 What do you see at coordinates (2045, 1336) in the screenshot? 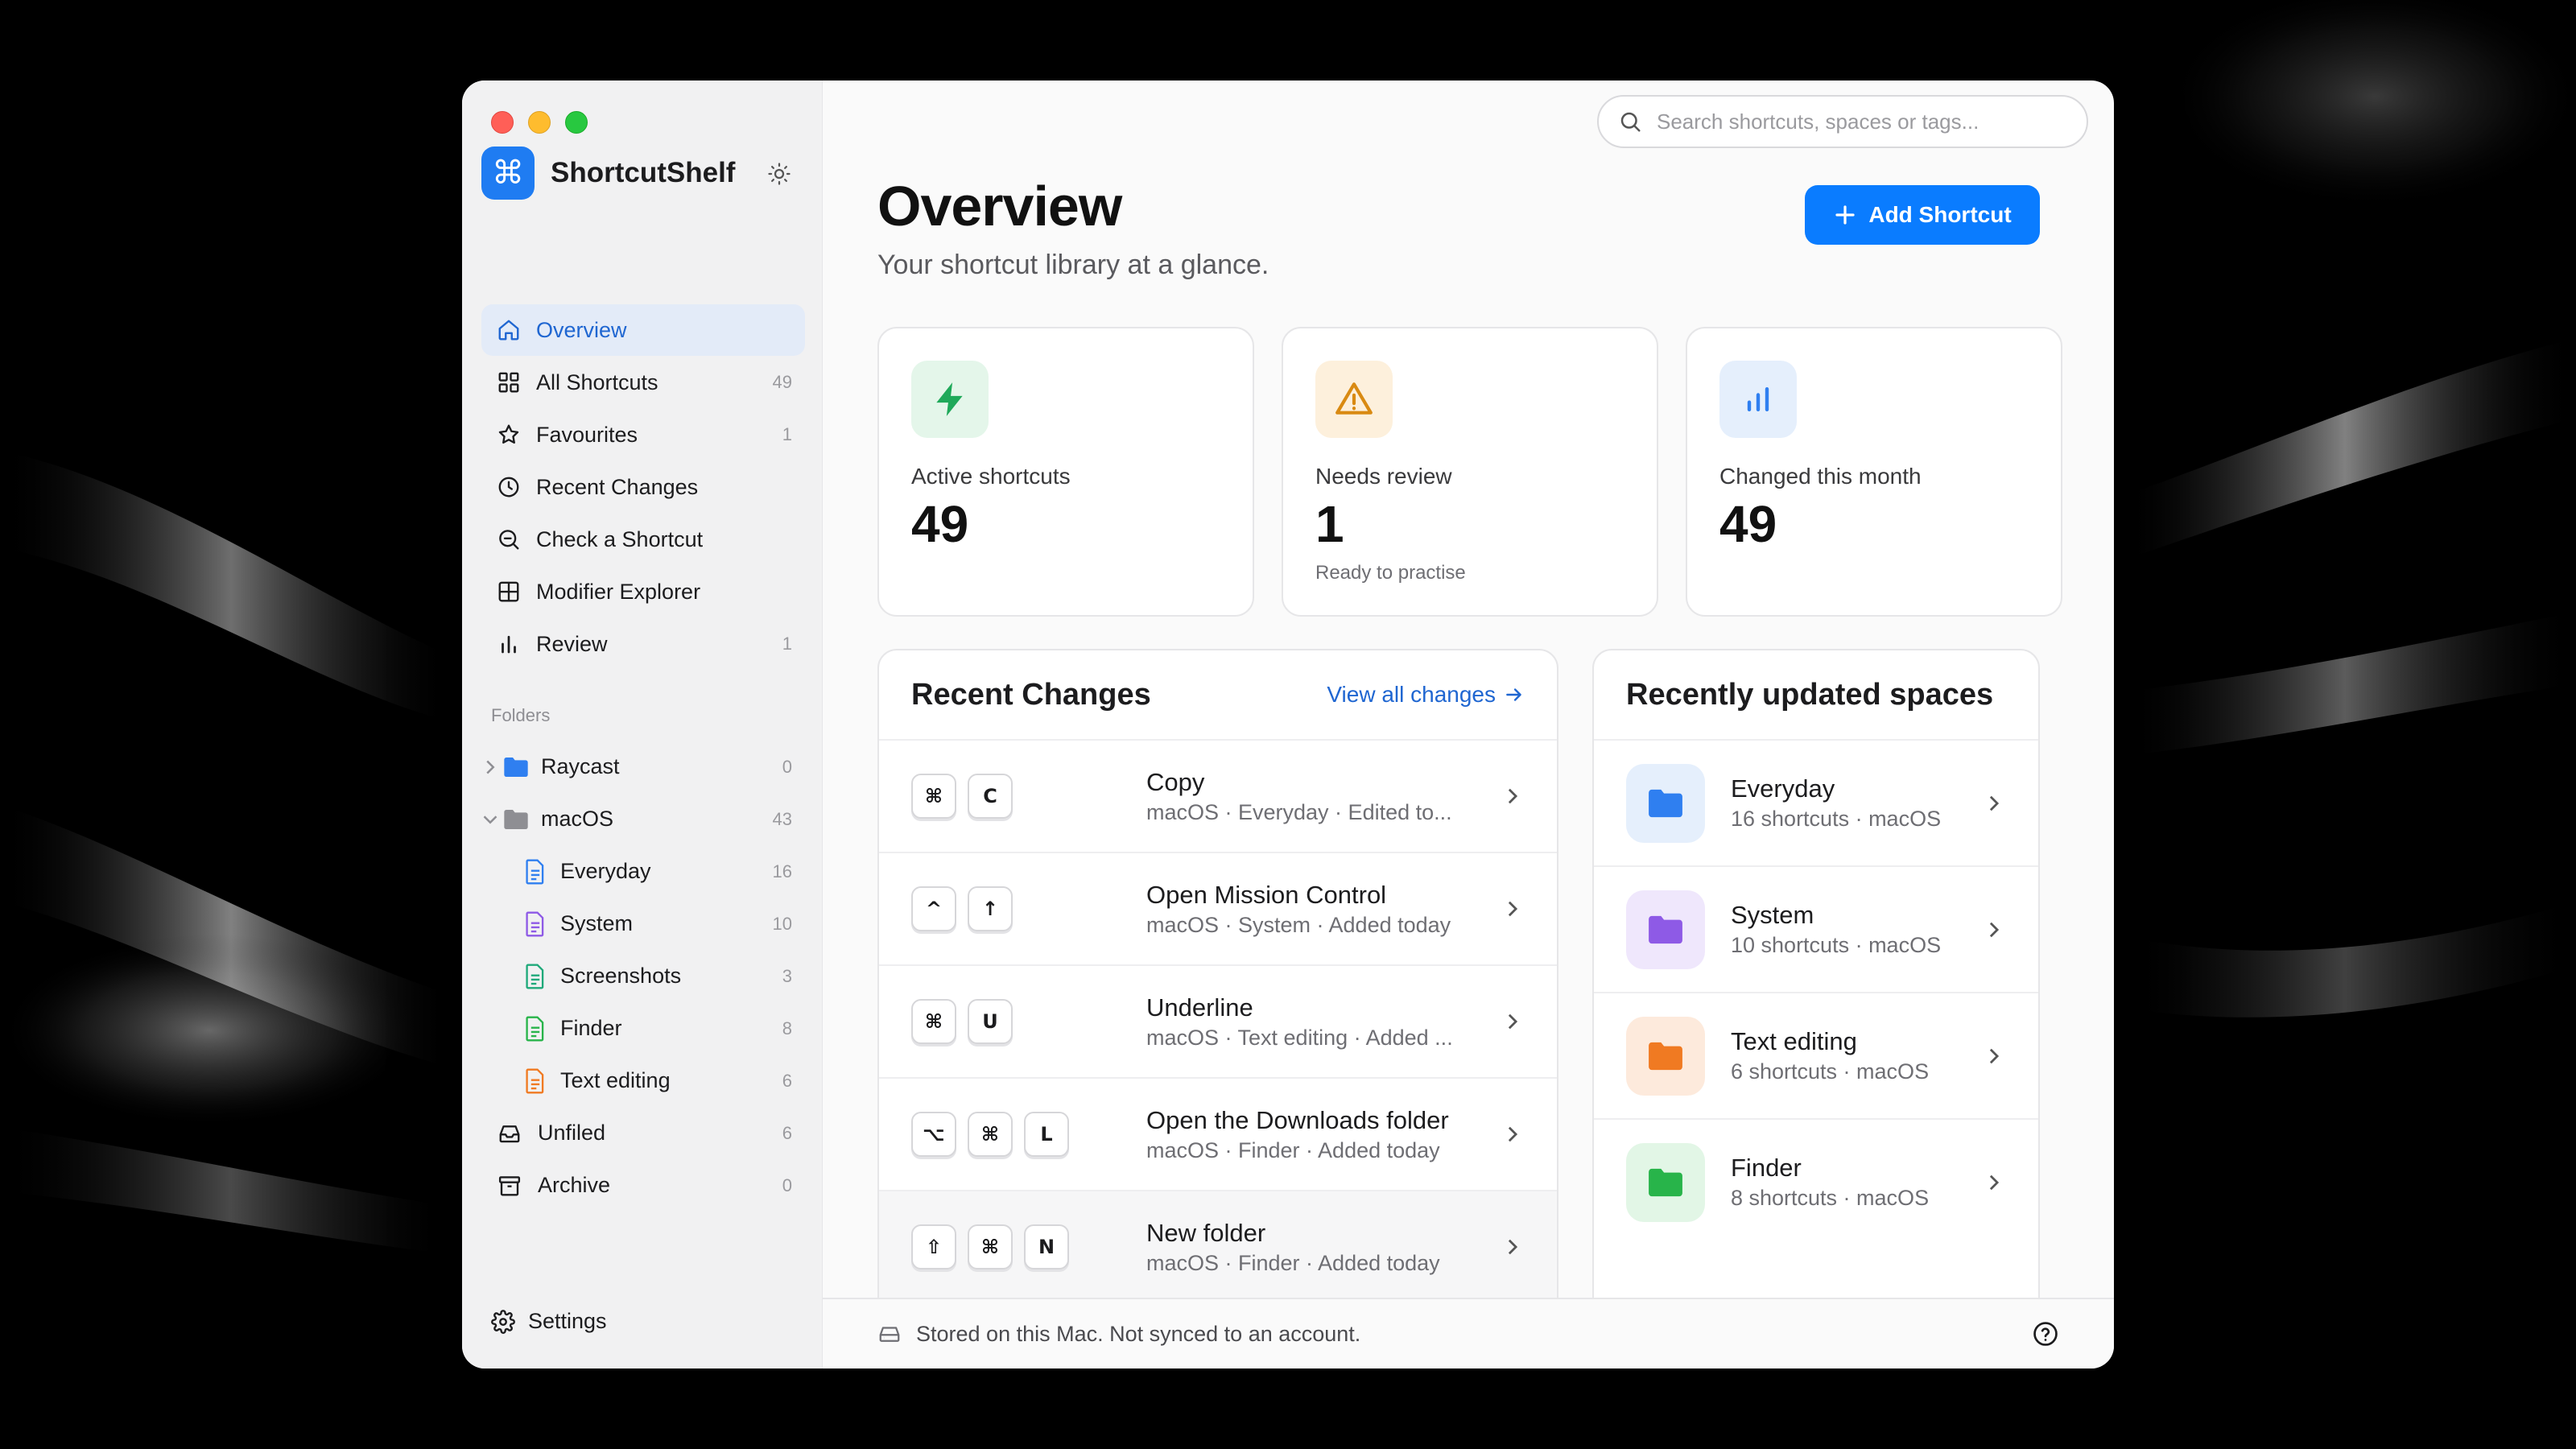
I see `help-button` at bounding box center [2045, 1336].